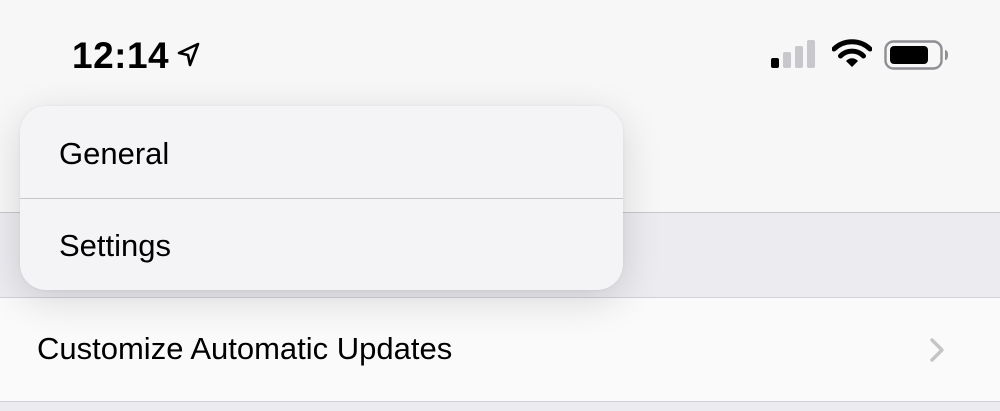  I want to click on menu-item-label: Settings, so click(115, 245).